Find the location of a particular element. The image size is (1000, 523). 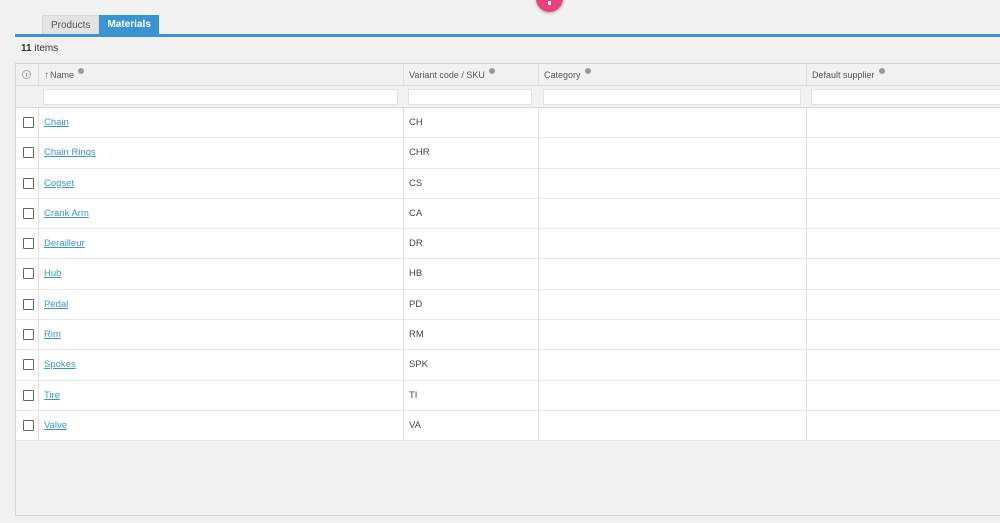

sku-value: CH is located at coordinates (416, 122).